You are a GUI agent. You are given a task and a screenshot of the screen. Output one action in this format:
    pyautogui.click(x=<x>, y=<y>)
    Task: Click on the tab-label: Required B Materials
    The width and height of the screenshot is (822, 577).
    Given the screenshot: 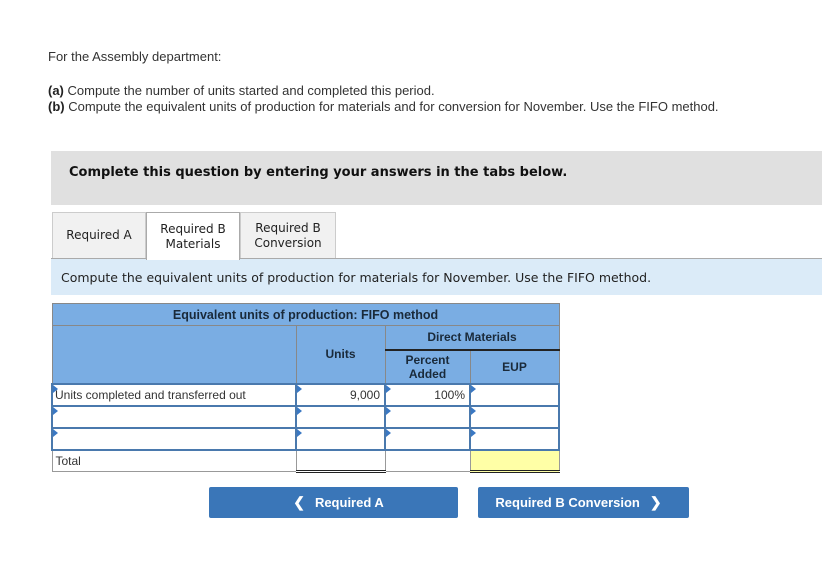 What is the action you would take?
    pyautogui.click(x=193, y=236)
    